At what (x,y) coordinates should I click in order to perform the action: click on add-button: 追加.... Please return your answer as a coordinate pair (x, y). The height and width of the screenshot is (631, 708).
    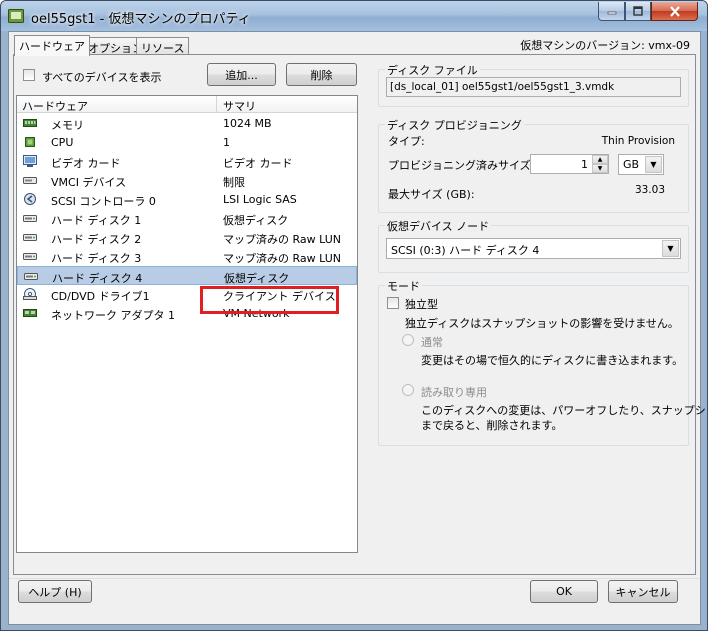
    Looking at the image, I should click on (241, 74).